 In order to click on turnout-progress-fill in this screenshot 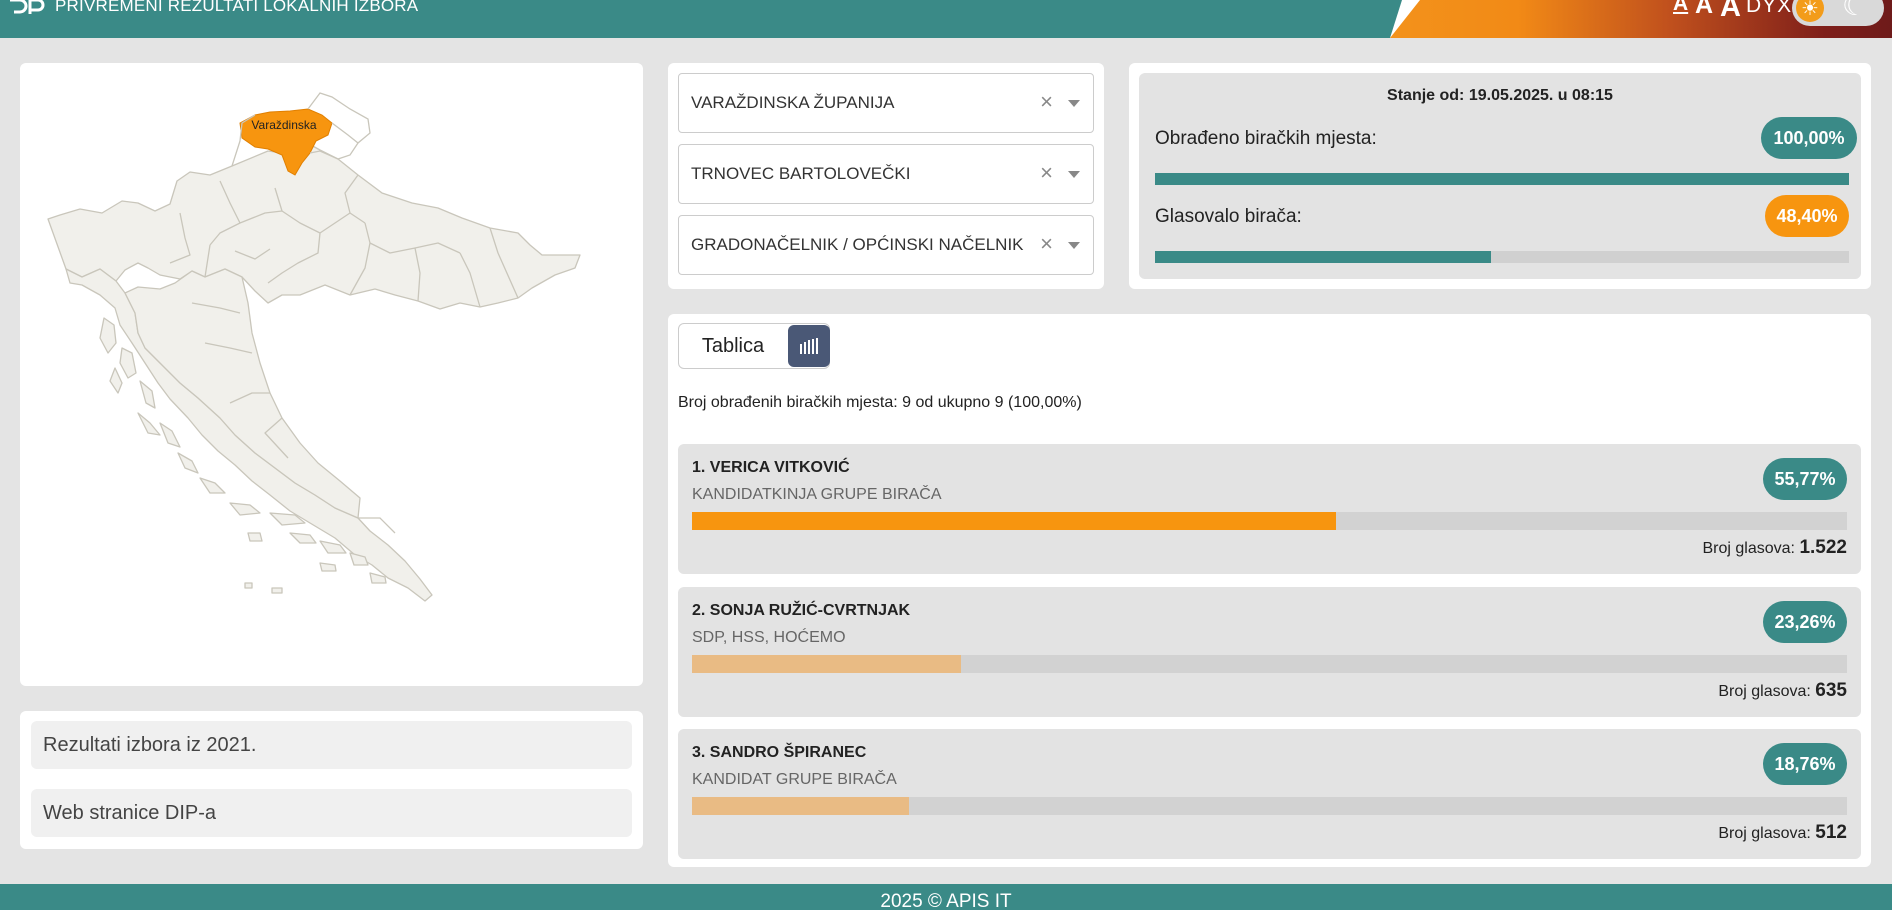, I will do `click(1323, 257)`.